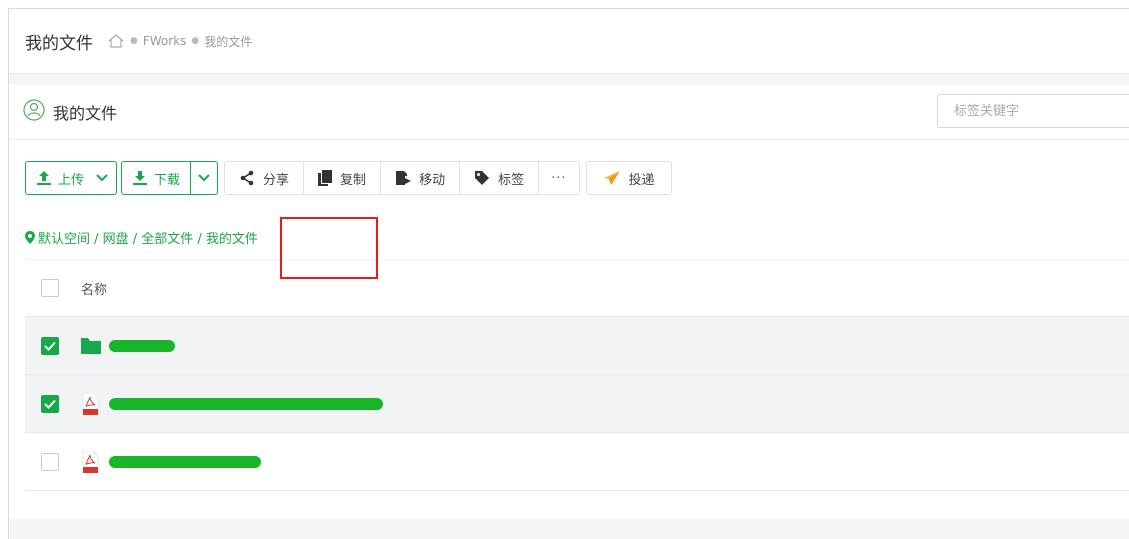 The image size is (1129, 539). What do you see at coordinates (611, 178) in the screenshot?
I see `paper-plane-icon` at bounding box center [611, 178].